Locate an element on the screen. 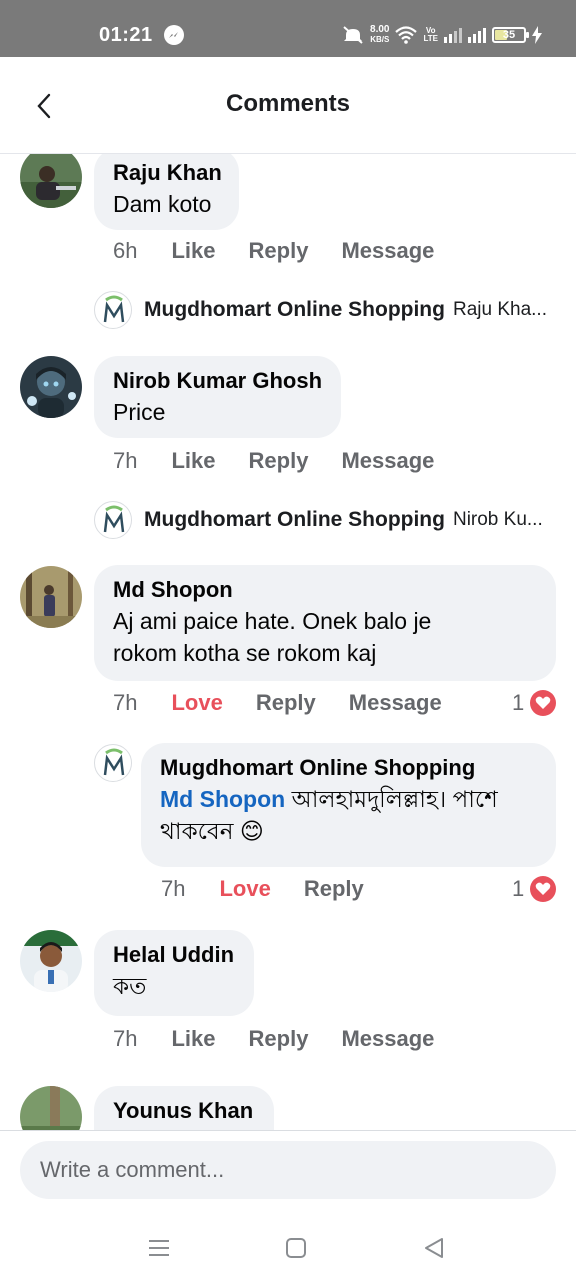 This screenshot has width=576, height=1280. system-nav-bar is located at coordinates (288, 1249).